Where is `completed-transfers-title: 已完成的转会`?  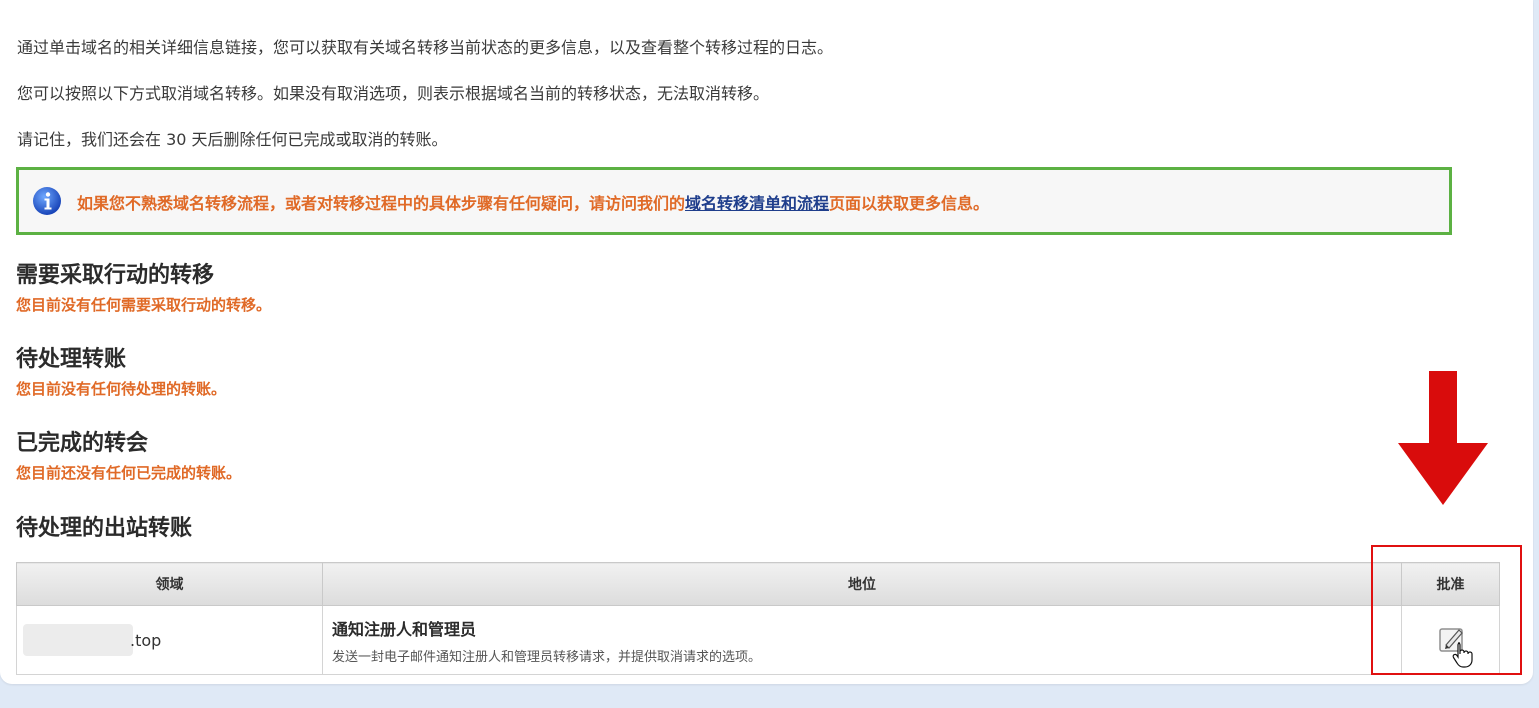 completed-transfers-title: 已完成的转会 is located at coordinates (82, 443).